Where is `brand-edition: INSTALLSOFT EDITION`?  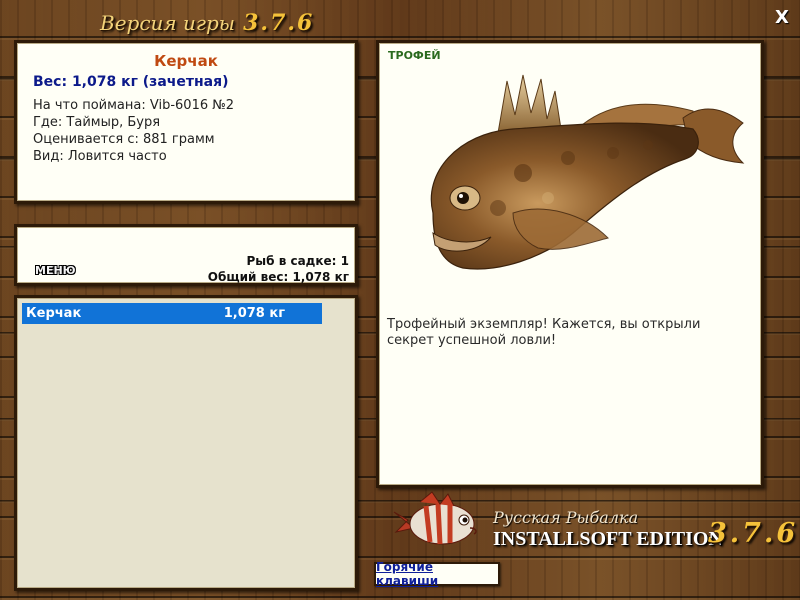
brand-edition: INSTALLSOFT EDITION is located at coordinates (608, 539).